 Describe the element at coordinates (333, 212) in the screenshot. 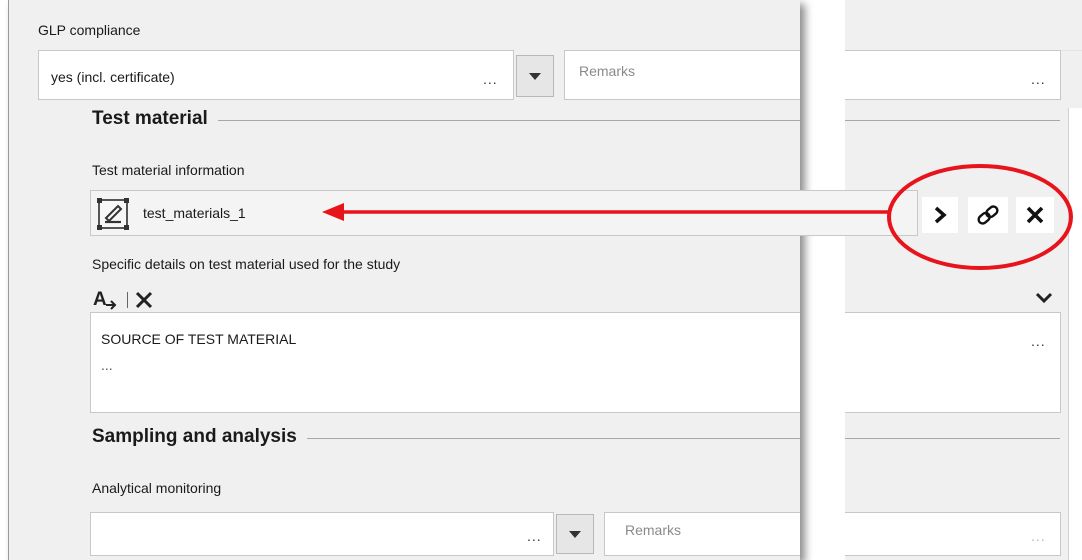

I see `annotation-arrowhead` at that location.